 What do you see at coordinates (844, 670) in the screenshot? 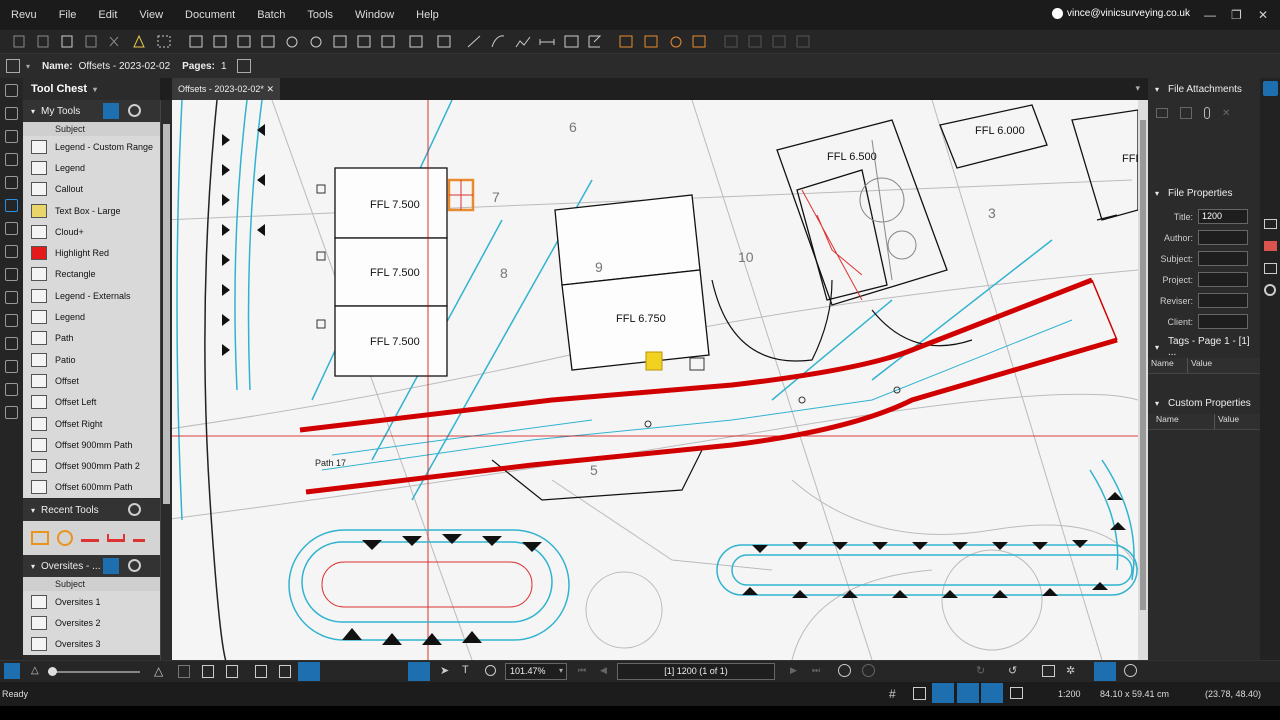
I see `back-icon` at bounding box center [844, 670].